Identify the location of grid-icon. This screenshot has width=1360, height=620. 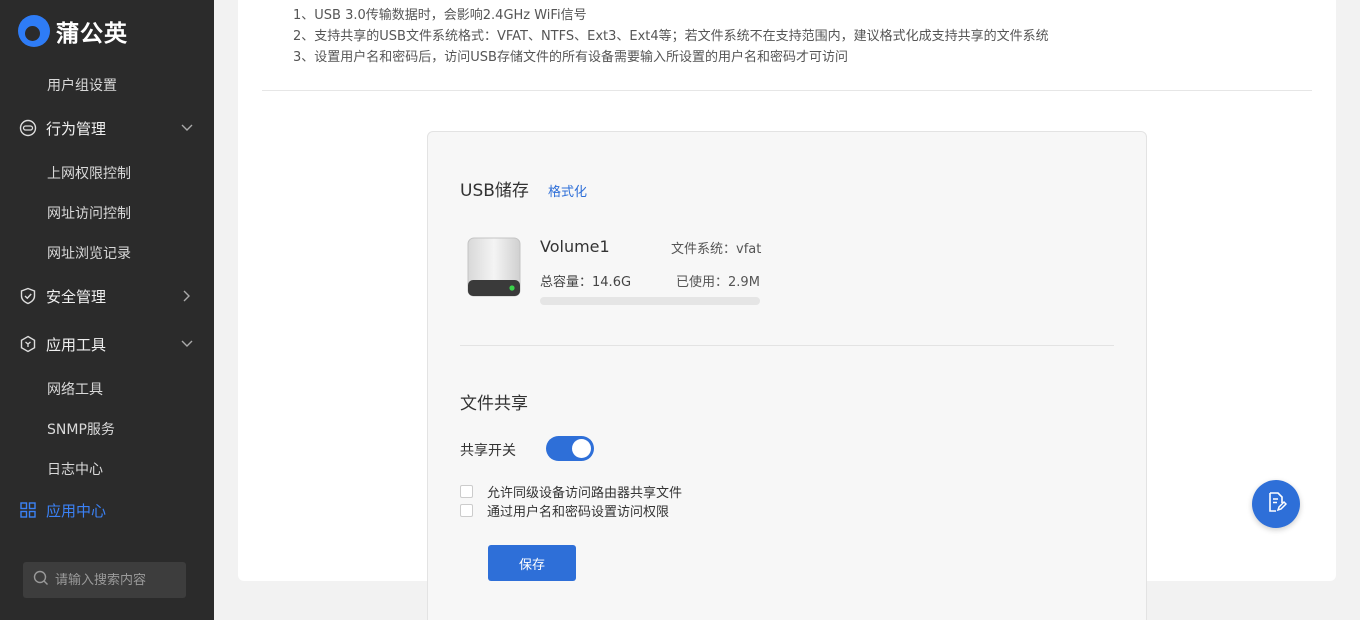
(28, 510).